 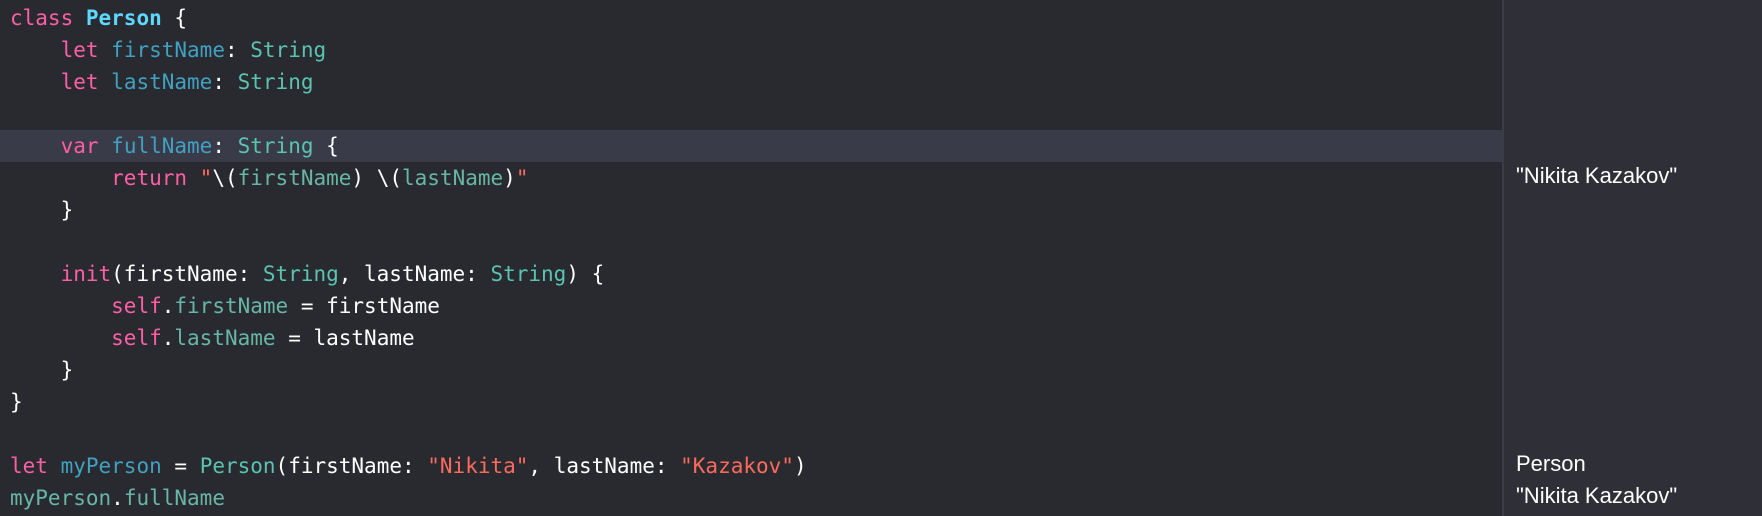 I want to click on code-token: = firstName, so click(x=364, y=306).